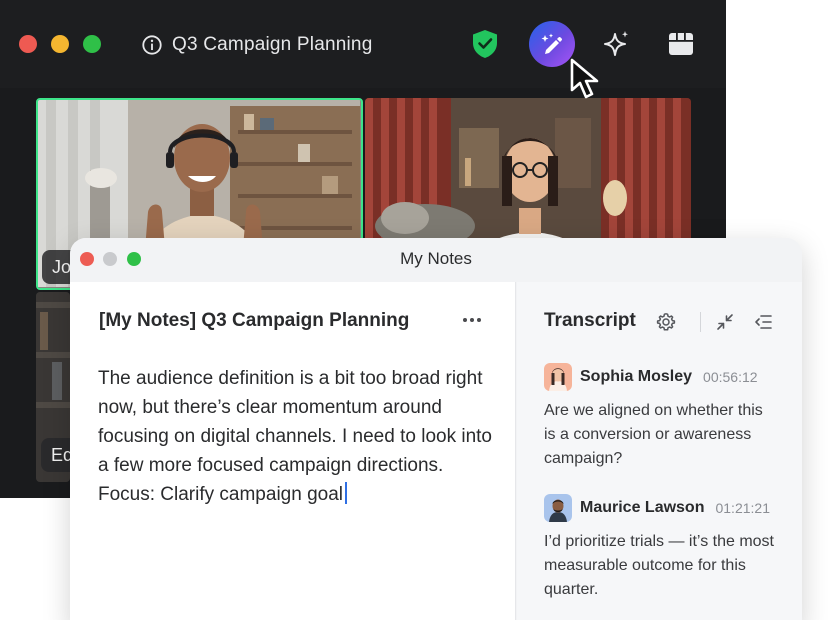 This screenshot has width=828, height=620. I want to click on apps-icon, so click(681, 44).